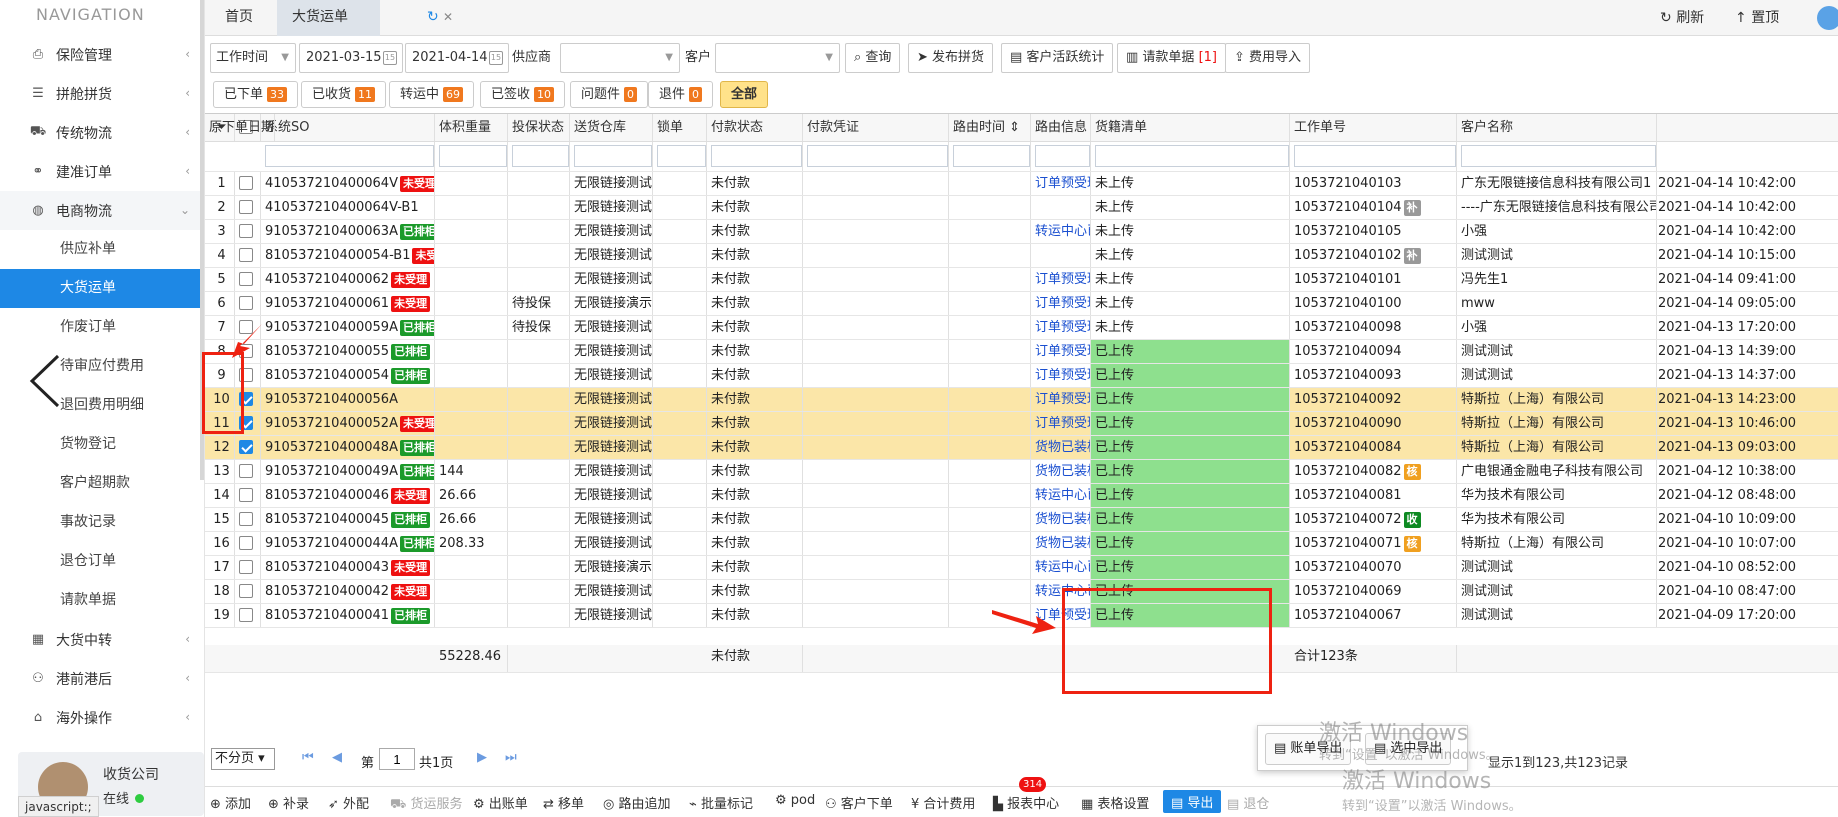 The width and height of the screenshot is (1838, 817). Describe the element at coordinates (102, 54) in the screenshot. I see `sidebar-item-insurance: ⎙ 保险管理 ‹` at that location.